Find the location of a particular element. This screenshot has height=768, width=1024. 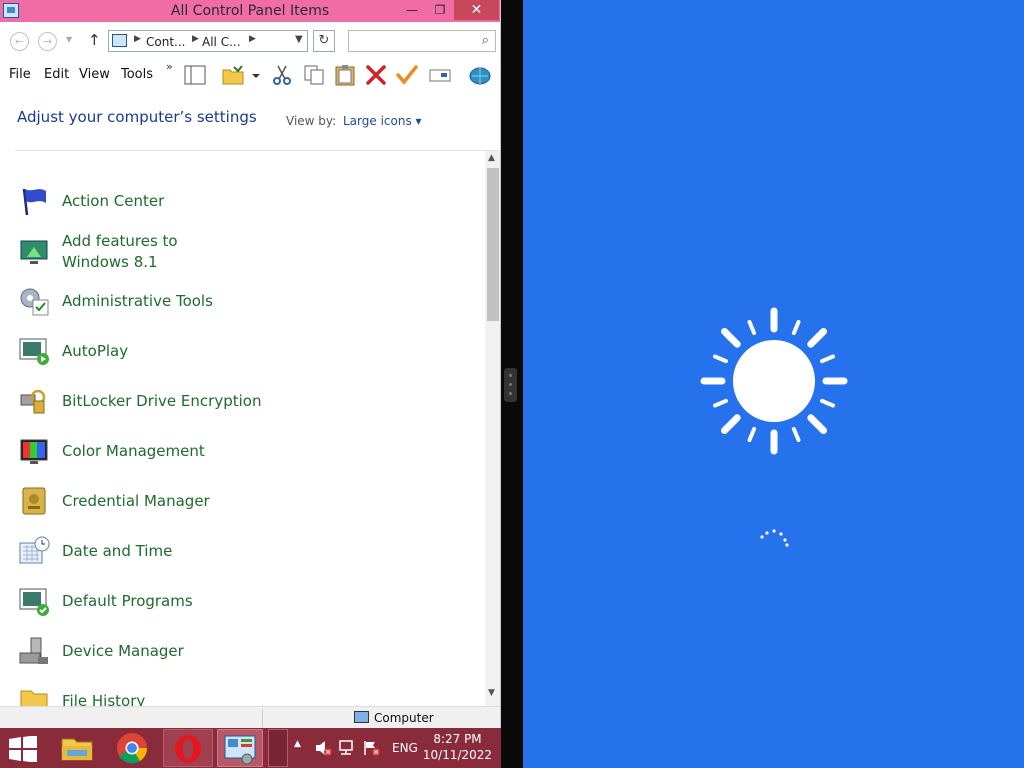

date-time-icon is located at coordinates (34, 550).